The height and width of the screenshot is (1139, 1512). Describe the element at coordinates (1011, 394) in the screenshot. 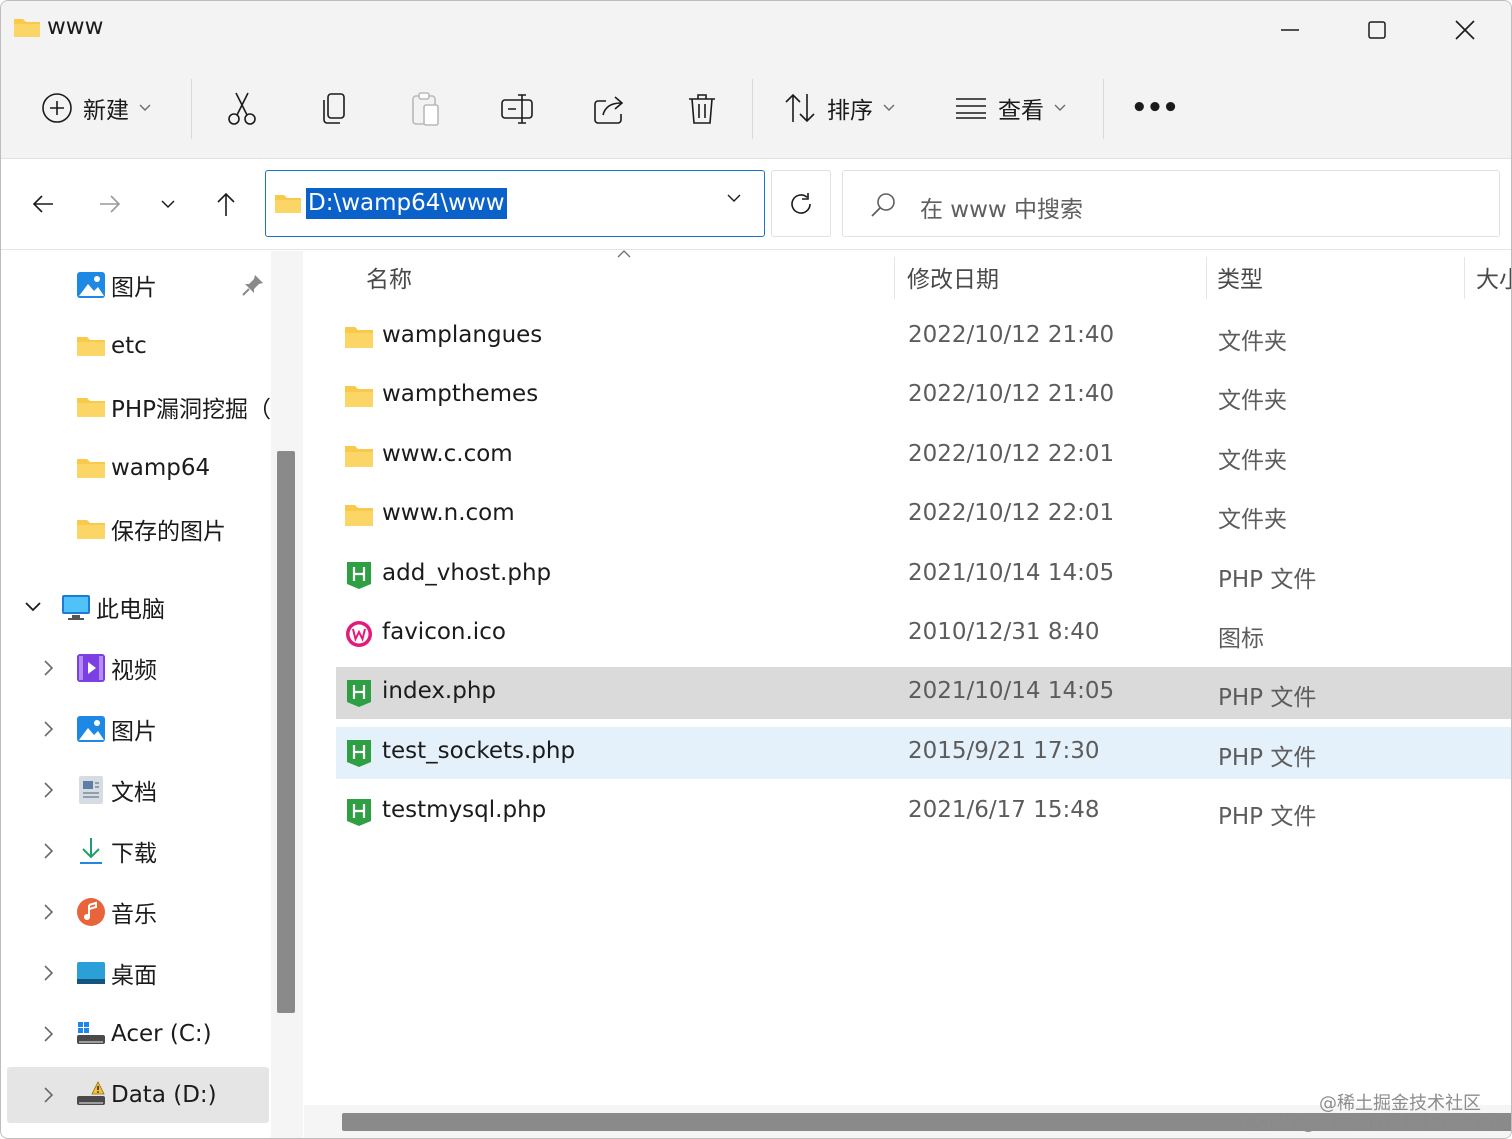

I see `file-modified-date: 2022/10/12 21:40` at that location.